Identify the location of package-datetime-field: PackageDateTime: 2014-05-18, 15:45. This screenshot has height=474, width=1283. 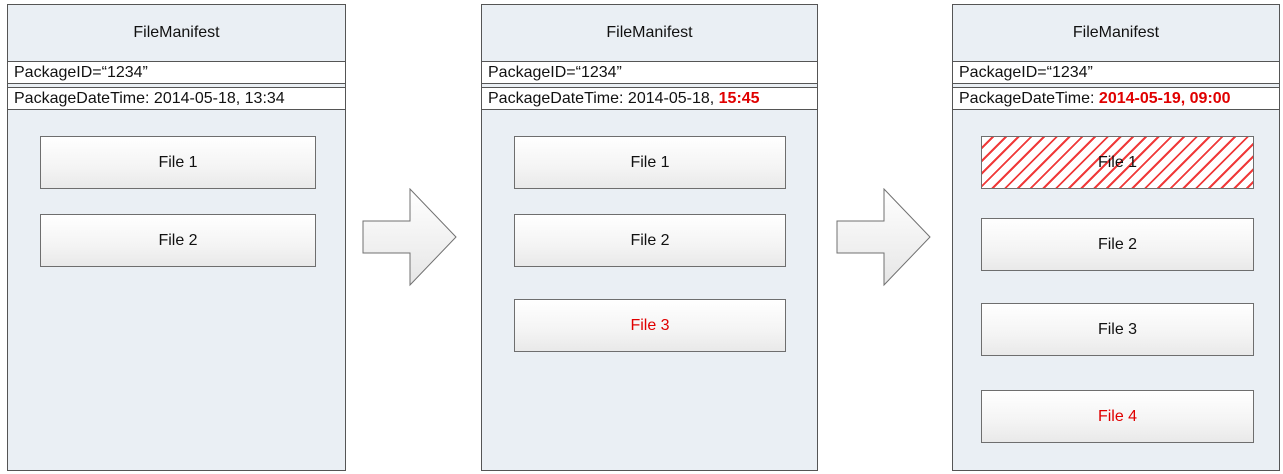
(649, 98).